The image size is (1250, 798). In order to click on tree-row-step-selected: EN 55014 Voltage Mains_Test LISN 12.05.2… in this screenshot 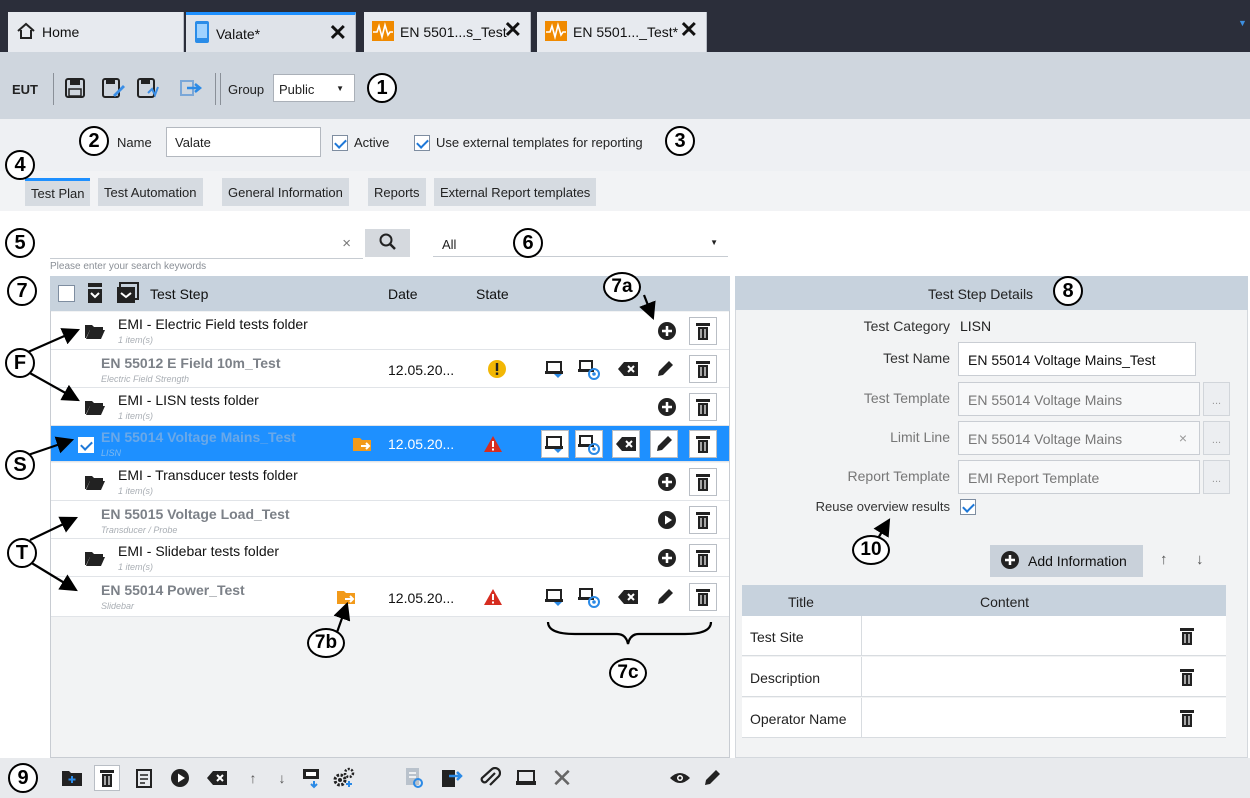, I will do `click(390, 444)`.